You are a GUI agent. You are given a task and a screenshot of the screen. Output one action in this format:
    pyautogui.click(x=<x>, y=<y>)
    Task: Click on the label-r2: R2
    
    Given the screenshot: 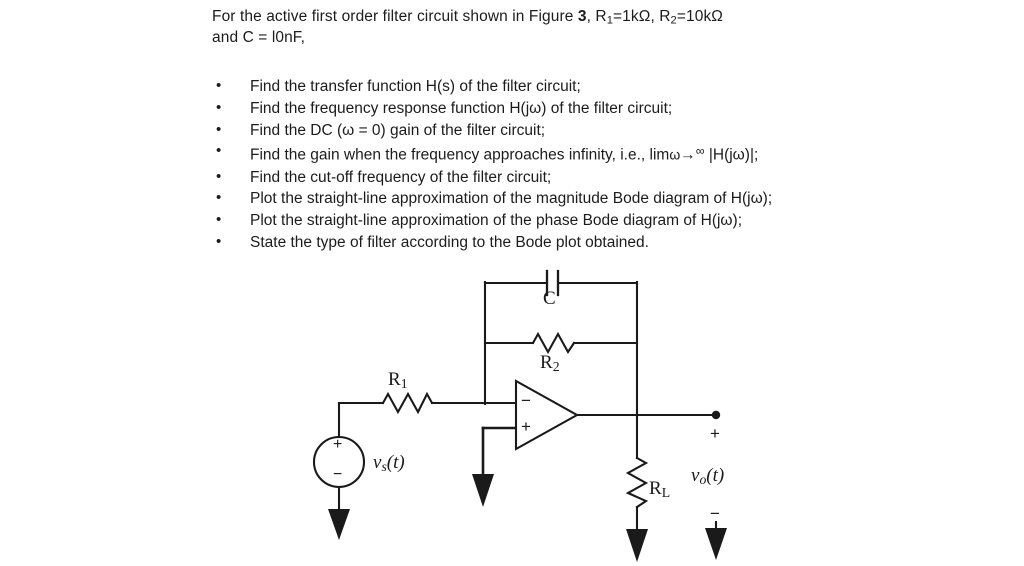 What is the action you would take?
    pyautogui.click(x=550, y=363)
    